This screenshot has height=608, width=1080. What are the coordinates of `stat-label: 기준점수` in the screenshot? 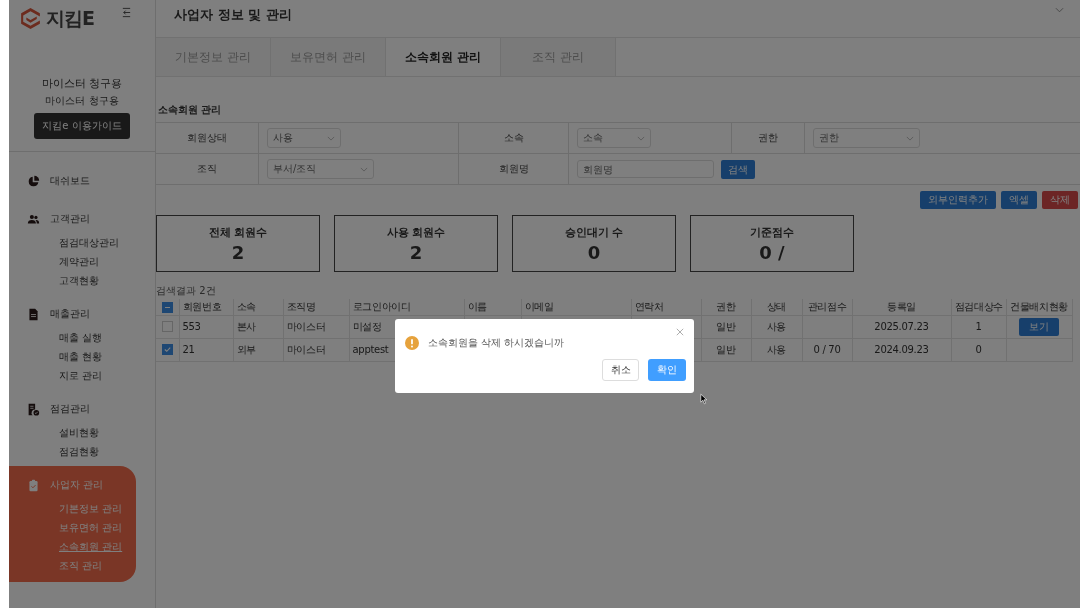 It's located at (772, 232).